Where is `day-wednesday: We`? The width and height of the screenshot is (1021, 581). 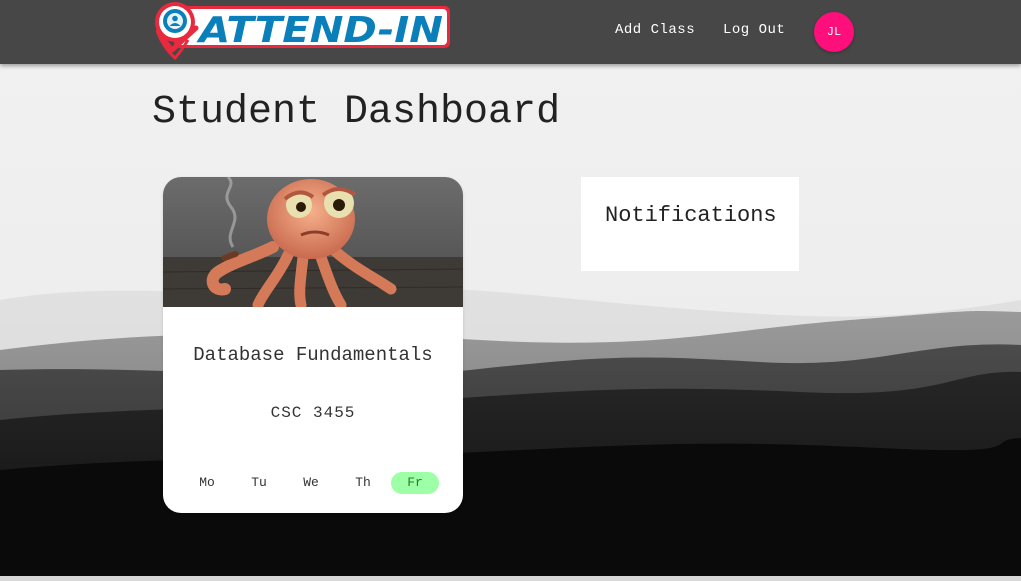 day-wednesday: We is located at coordinates (311, 482).